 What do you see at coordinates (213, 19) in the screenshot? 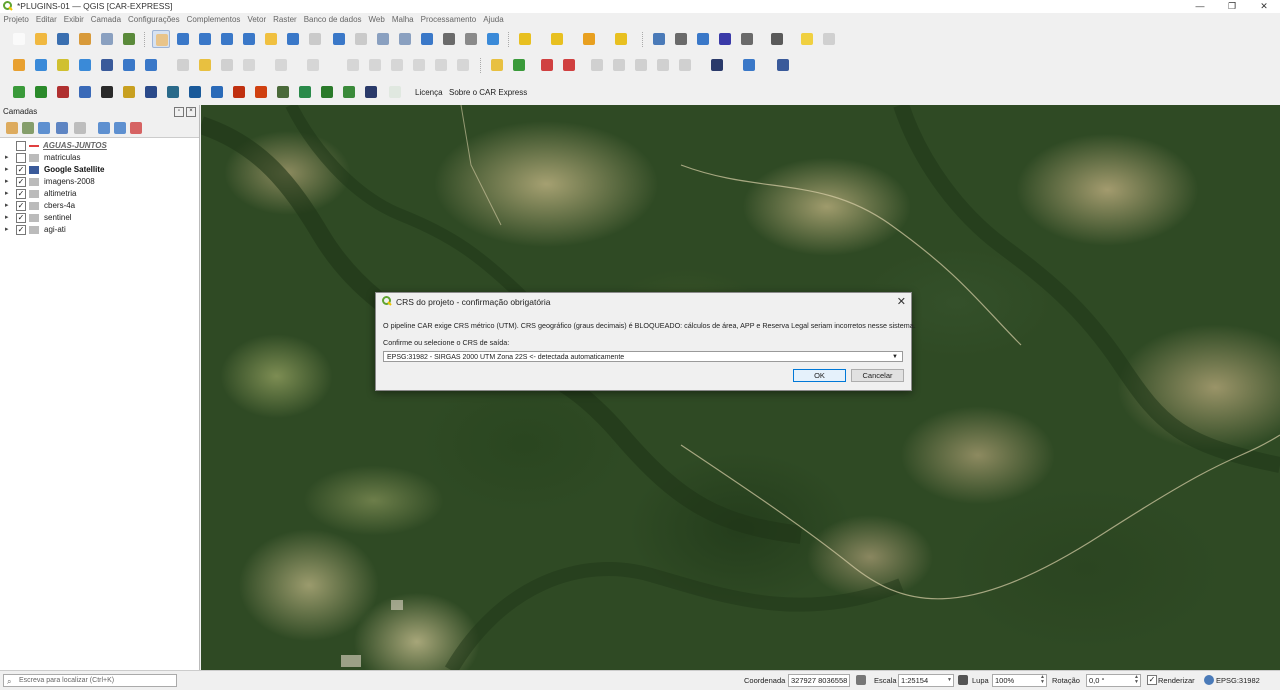
I see `menu-complementos: Complementos` at bounding box center [213, 19].